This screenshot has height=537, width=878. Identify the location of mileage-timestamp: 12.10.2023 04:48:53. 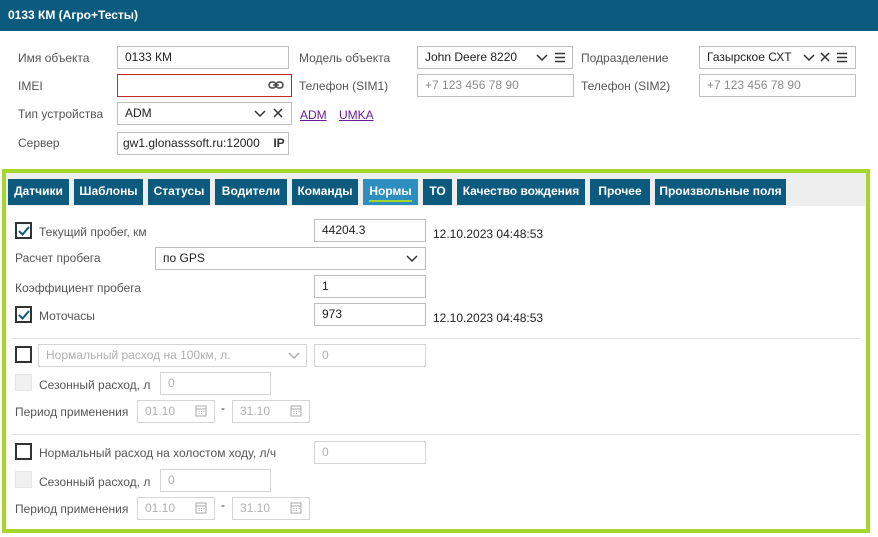
(488, 234).